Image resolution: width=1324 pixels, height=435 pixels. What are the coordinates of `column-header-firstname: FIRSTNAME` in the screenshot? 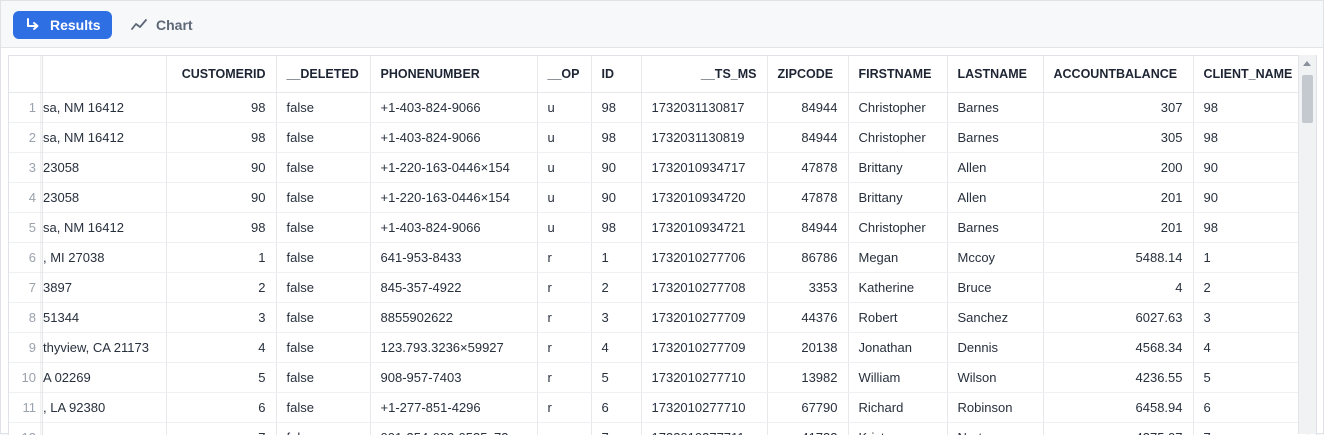 It's located at (898, 74).